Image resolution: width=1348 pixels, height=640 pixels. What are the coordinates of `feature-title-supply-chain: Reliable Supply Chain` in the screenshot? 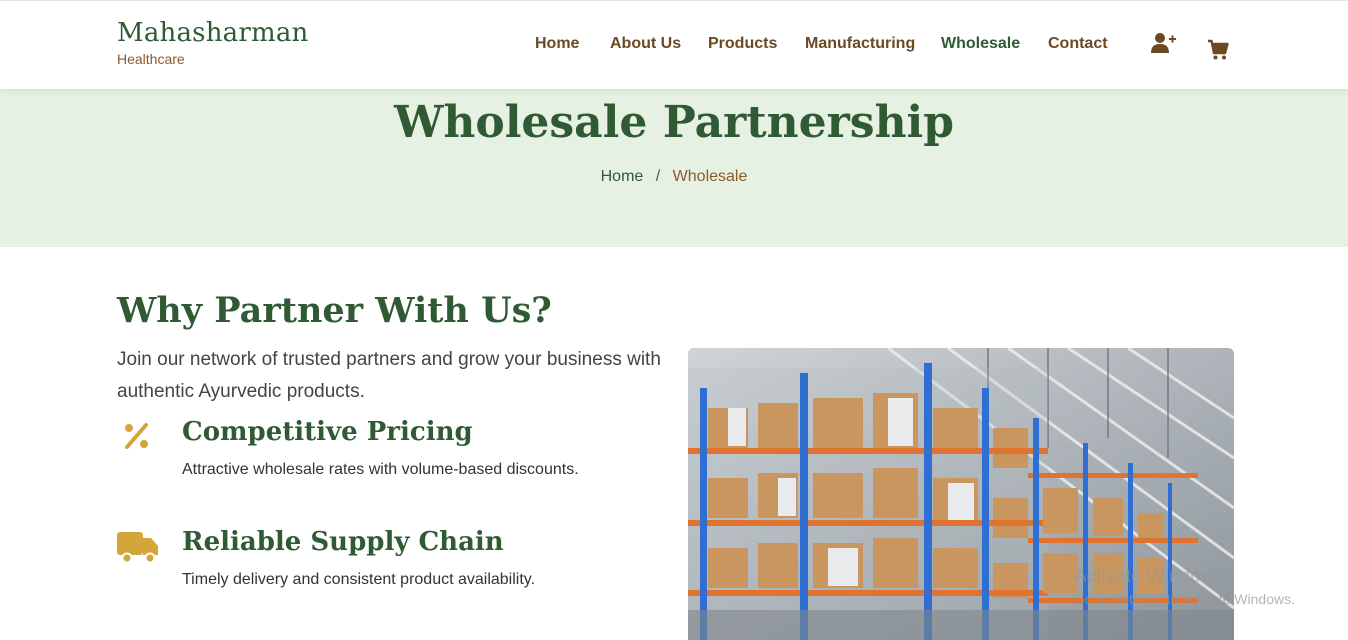 It's located at (343, 542).